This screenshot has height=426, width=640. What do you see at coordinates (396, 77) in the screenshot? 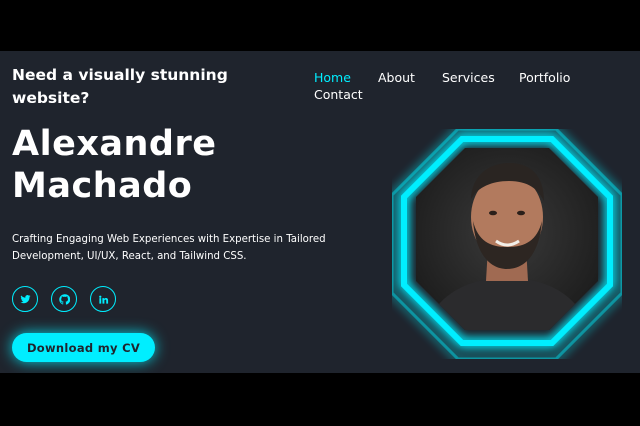
I see `nav-link-about: About` at bounding box center [396, 77].